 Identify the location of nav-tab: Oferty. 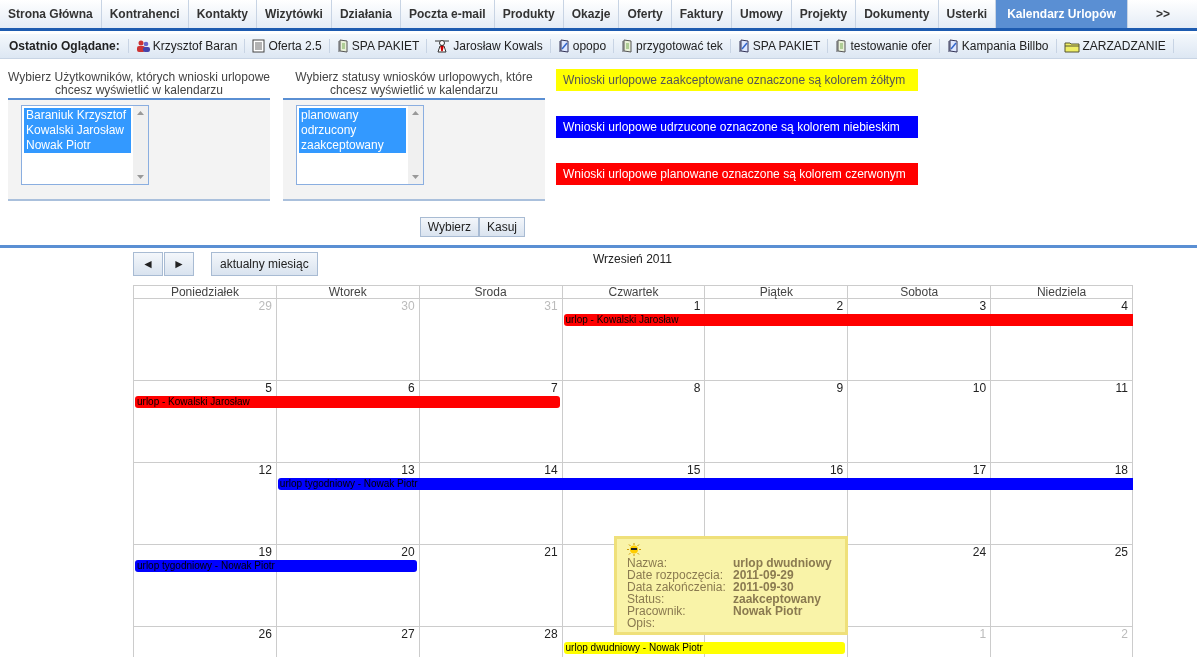
(645, 14).